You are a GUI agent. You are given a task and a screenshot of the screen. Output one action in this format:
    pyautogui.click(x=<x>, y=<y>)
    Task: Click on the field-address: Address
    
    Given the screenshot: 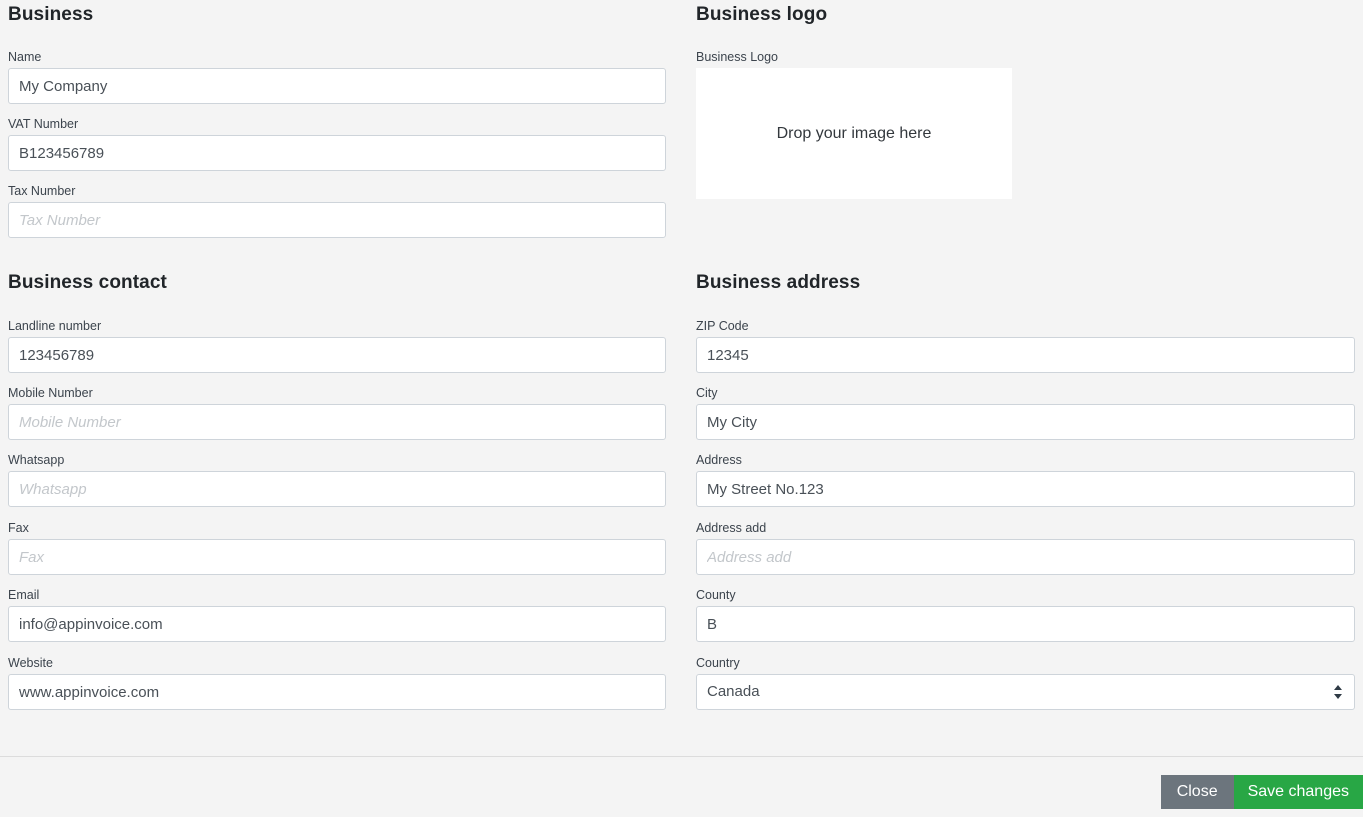 What is the action you would take?
    pyautogui.click(x=1025, y=480)
    